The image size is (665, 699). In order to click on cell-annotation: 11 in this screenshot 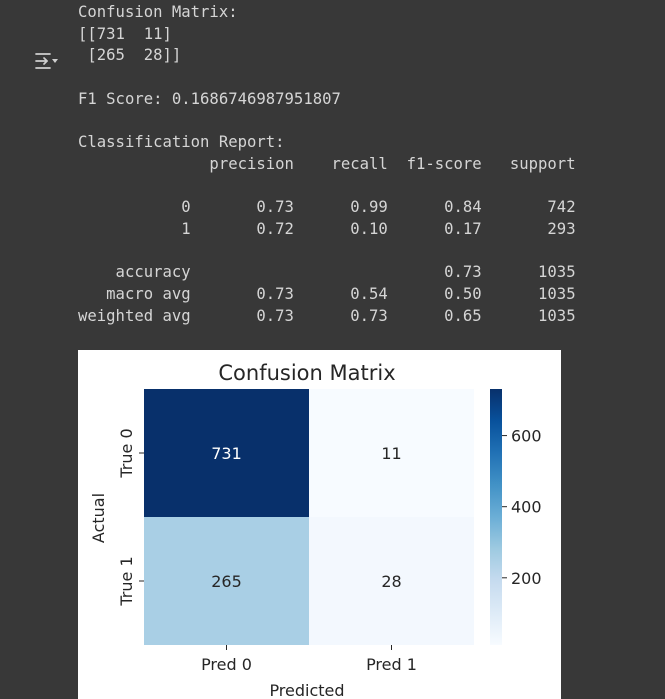, I will do `click(391, 453)`.